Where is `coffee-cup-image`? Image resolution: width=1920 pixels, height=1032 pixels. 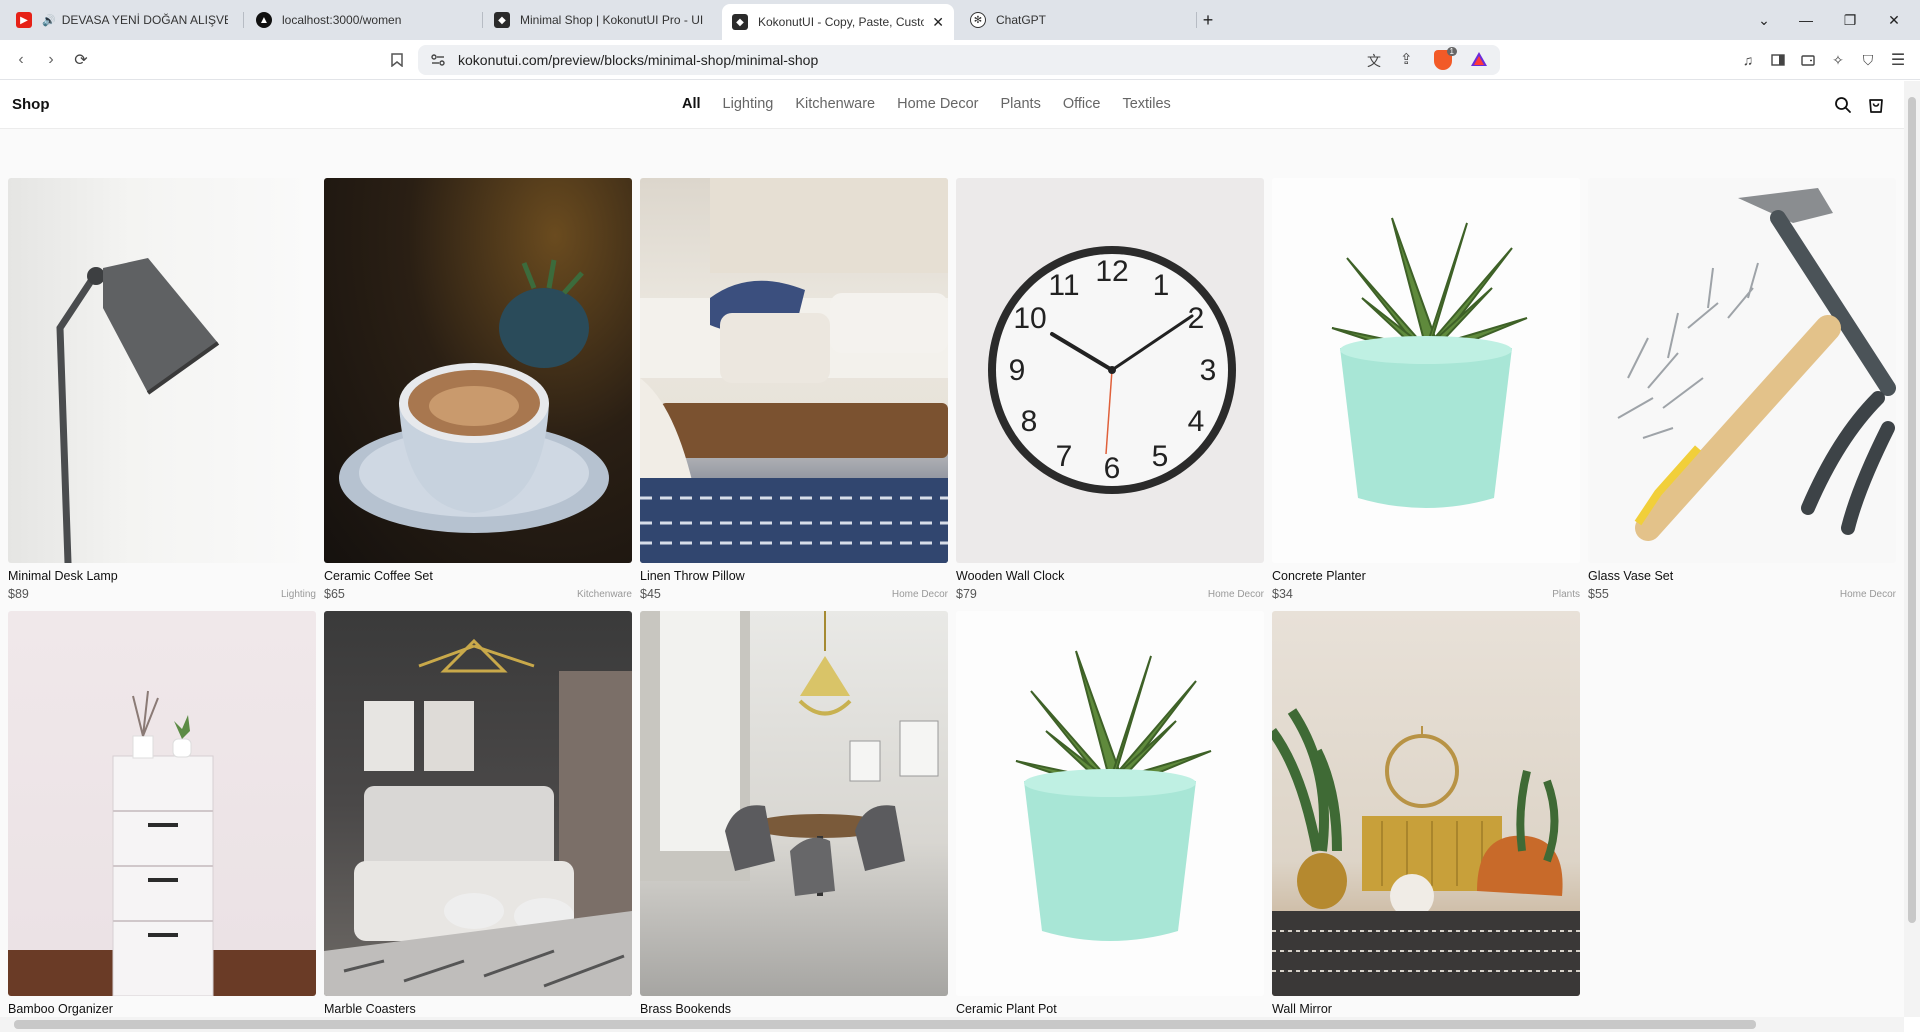
coffee-cup-image is located at coordinates (478, 370).